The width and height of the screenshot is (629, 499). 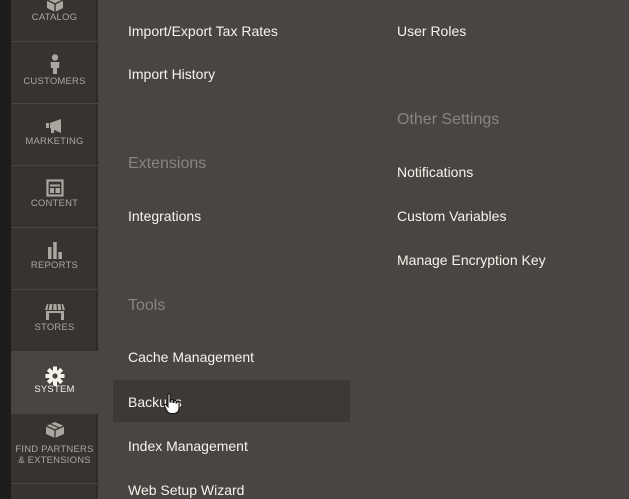 I want to click on box-icon, so click(x=54, y=430).